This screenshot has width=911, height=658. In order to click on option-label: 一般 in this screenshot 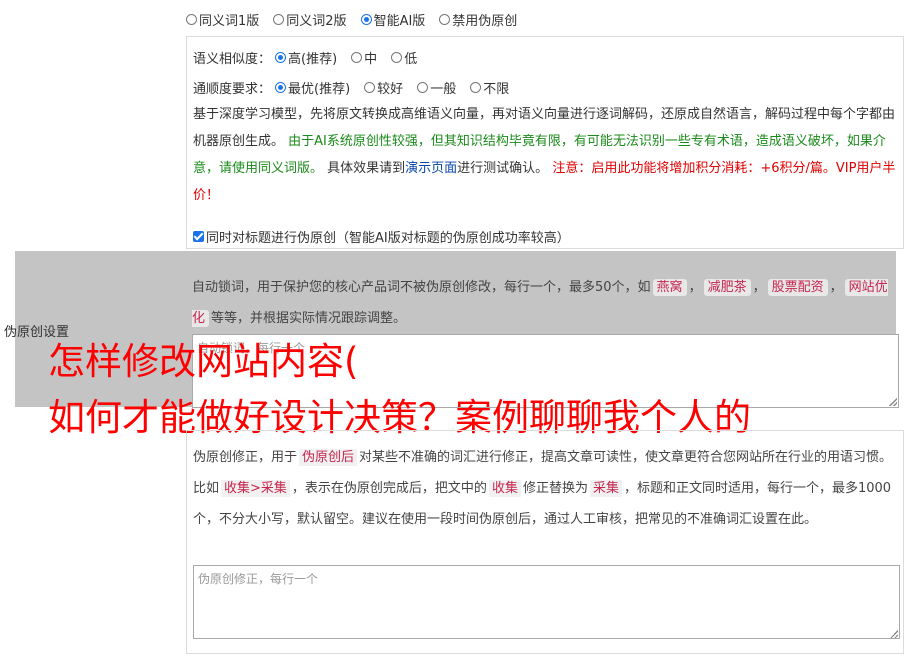, I will do `click(443, 89)`.